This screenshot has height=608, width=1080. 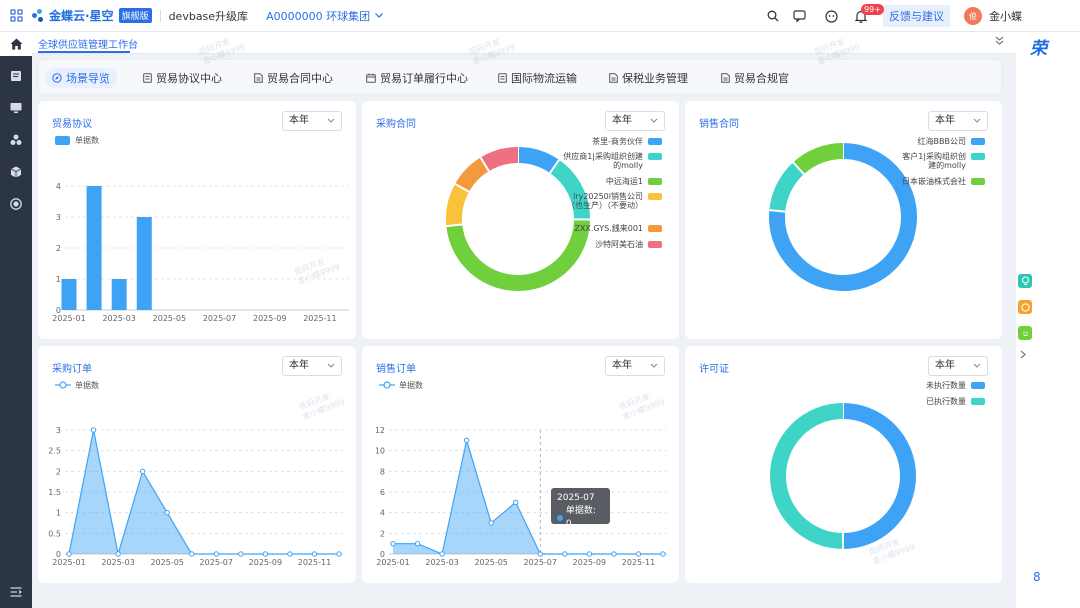 I want to click on nav-international-logistics: 国际物流运输, so click(x=537, y=78).